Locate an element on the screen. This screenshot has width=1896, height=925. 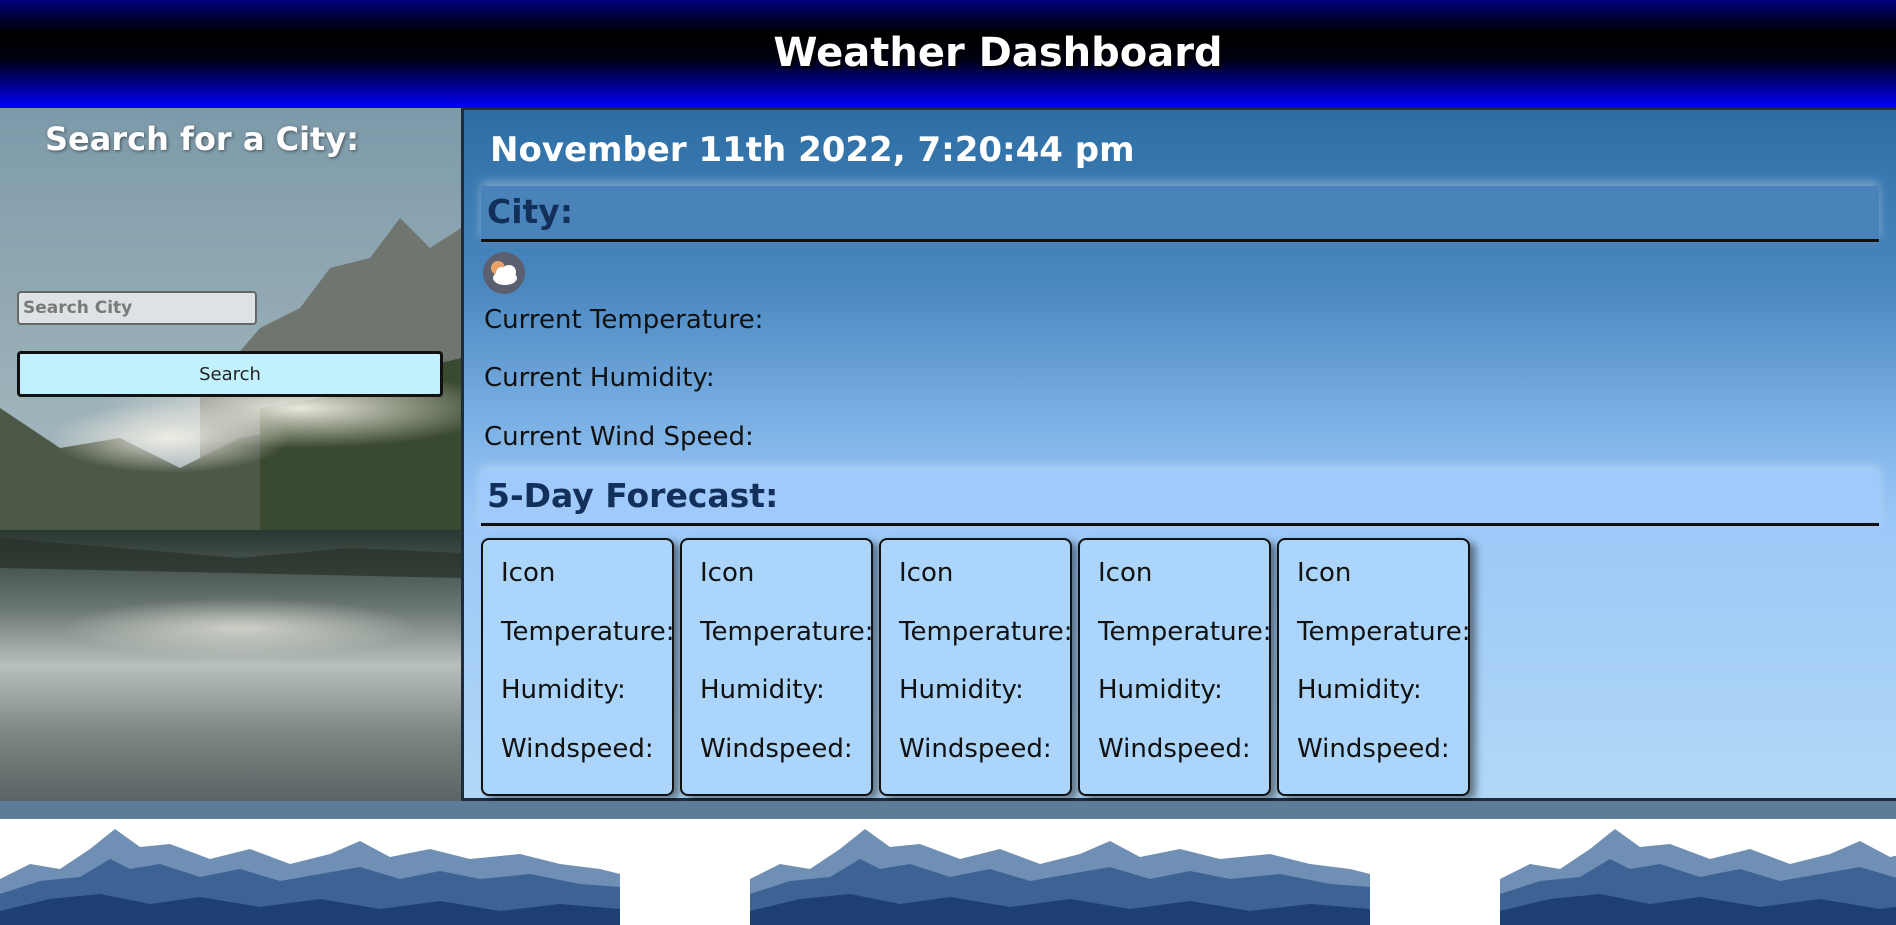
partly-cloudy-night-icon is located at coordinates (504, 273).